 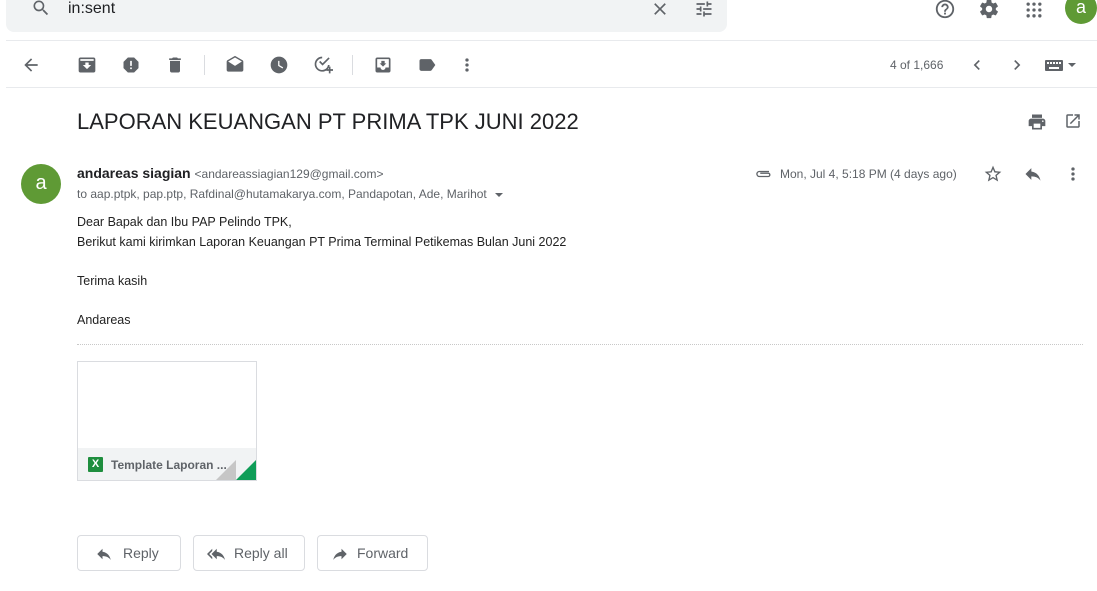 I want to click on reply-label: Reply, so click(x=141, y=553).